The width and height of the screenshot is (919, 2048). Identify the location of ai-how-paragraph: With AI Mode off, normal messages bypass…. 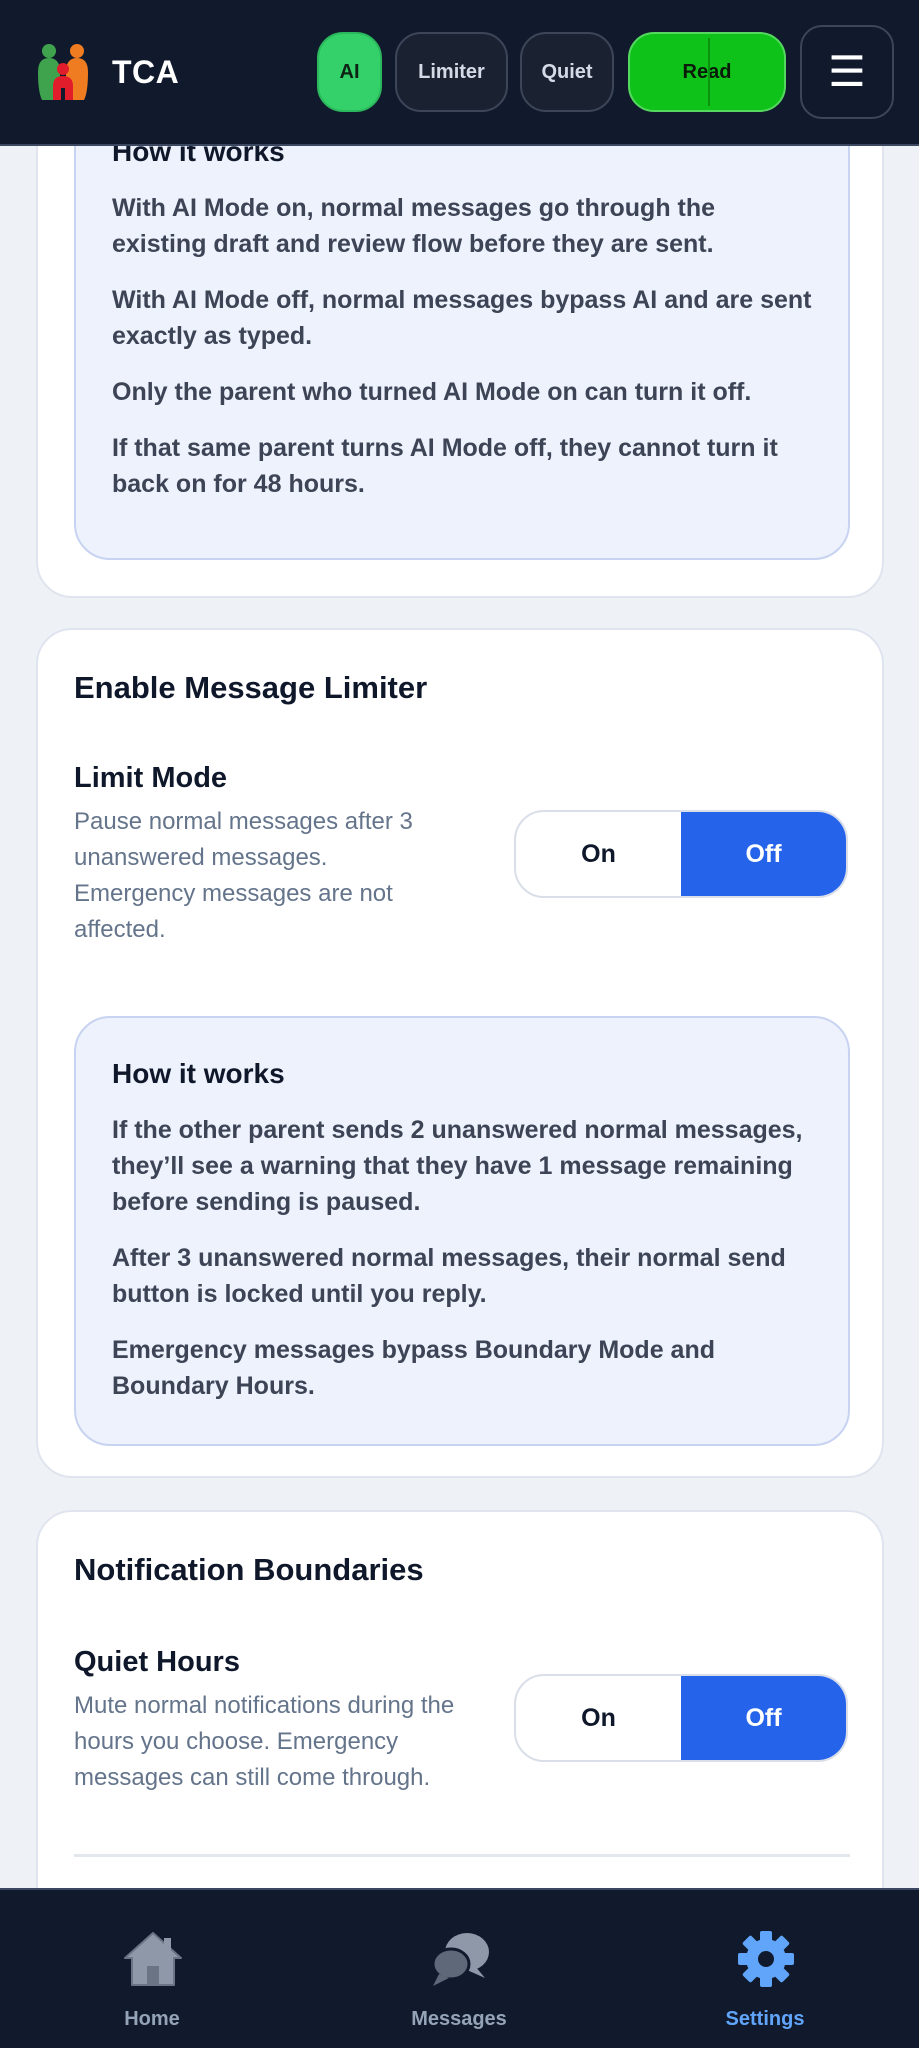
(462, 318).